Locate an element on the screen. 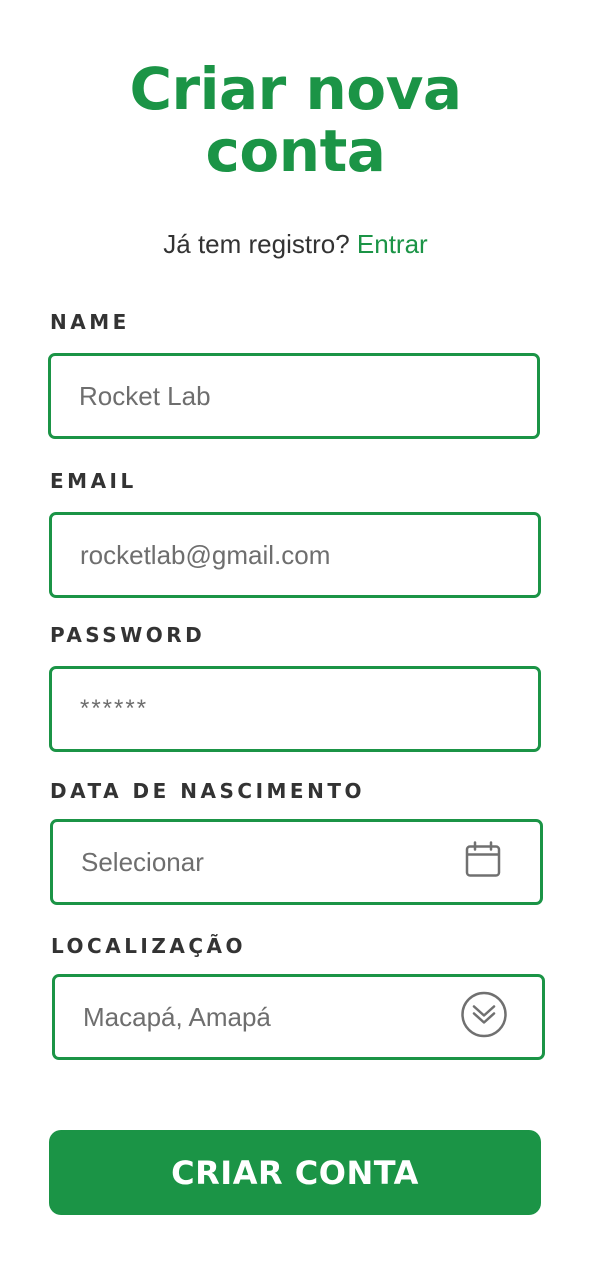 This screenshot has height=1280, width=591. password-field: ****** is located at coordinates (295, 709).